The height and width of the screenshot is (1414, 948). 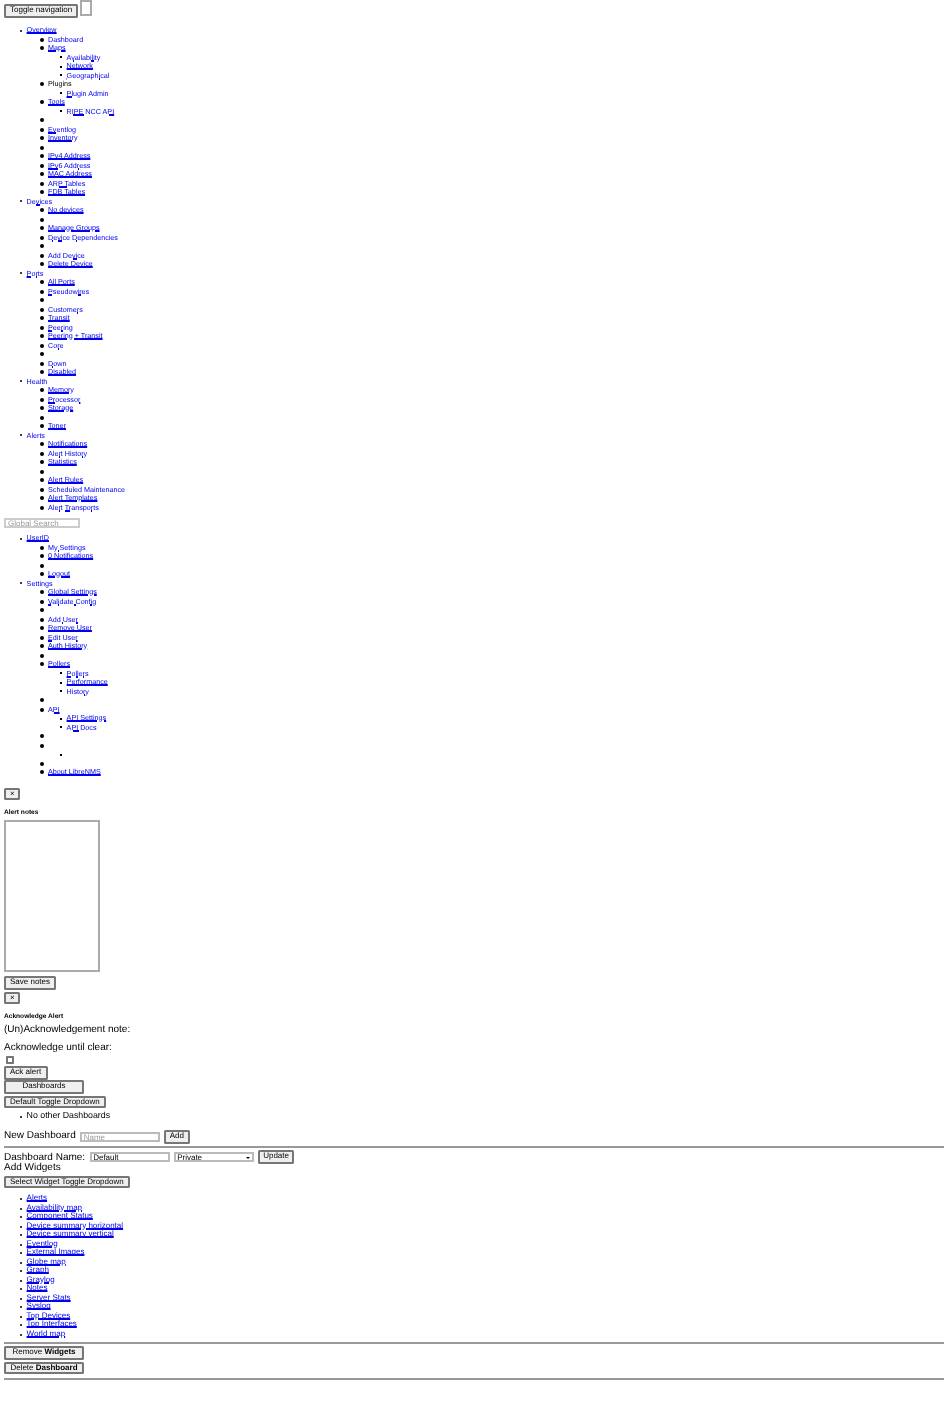 What do you see at coordinates (86, 8) in the screenshot?
I see `image-icon` at bounding box center [86, 8].